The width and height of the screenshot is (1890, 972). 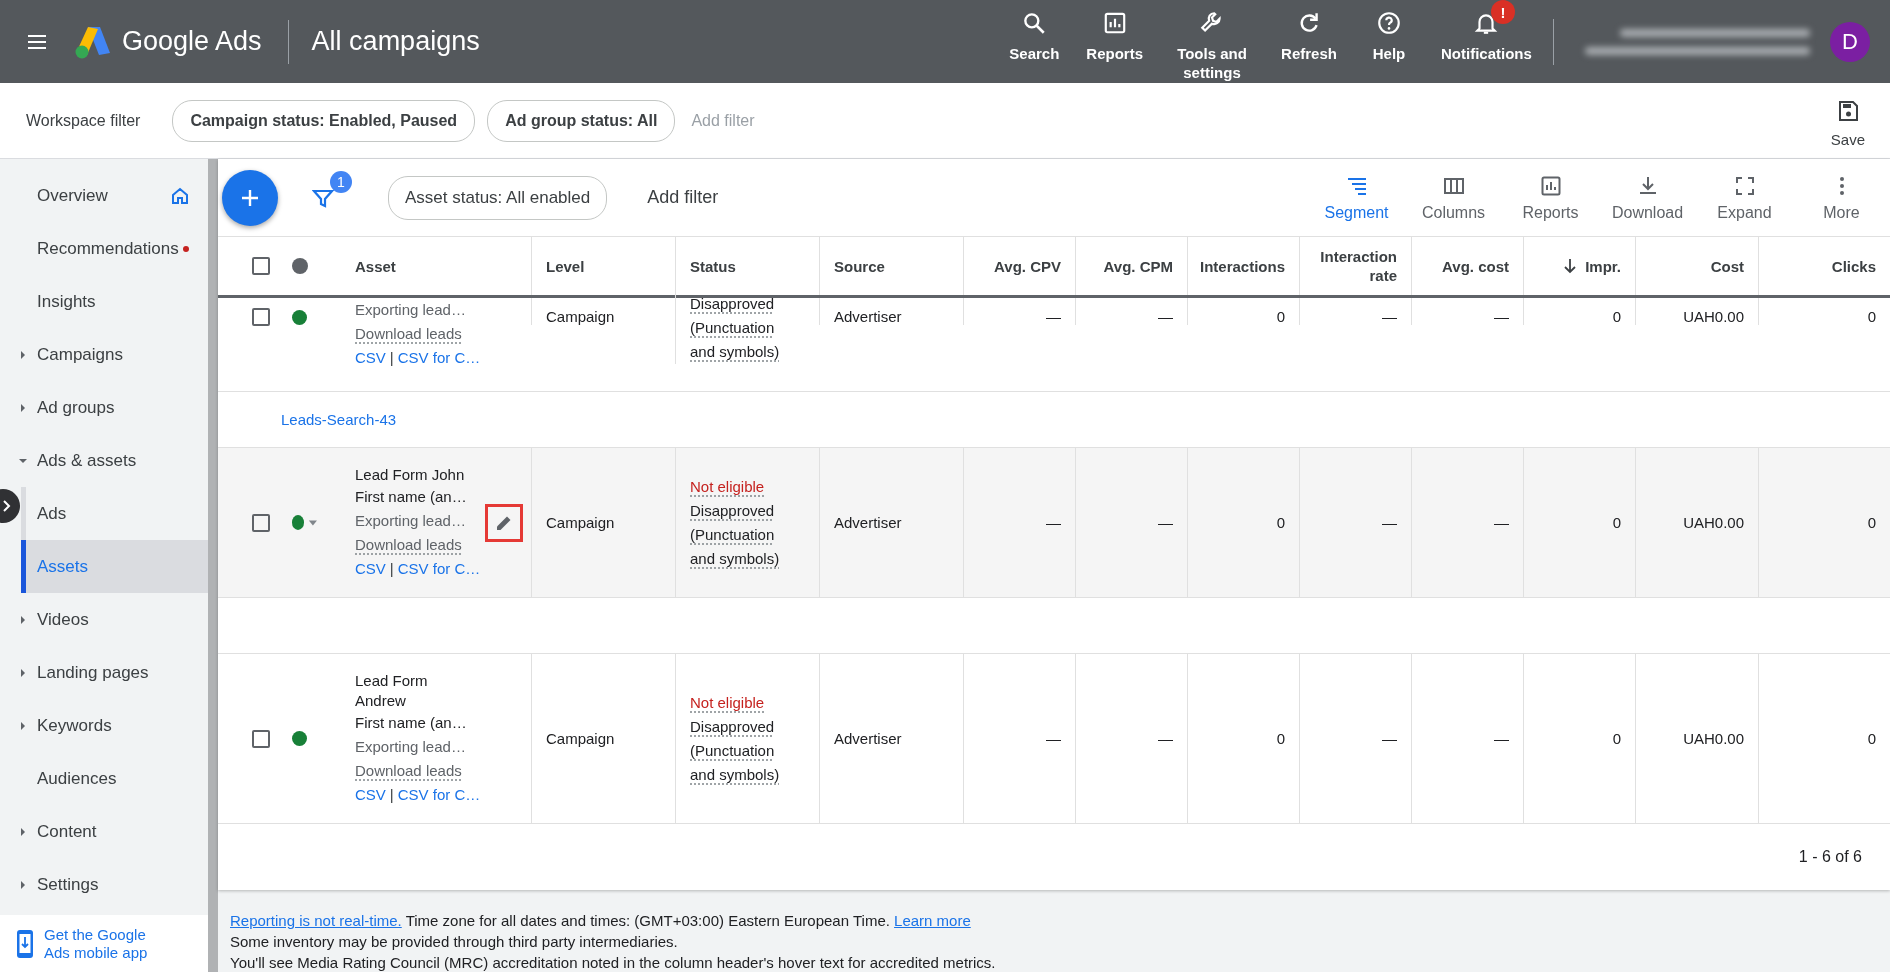 I want to click on edit-button, so click(x=504, y=522).